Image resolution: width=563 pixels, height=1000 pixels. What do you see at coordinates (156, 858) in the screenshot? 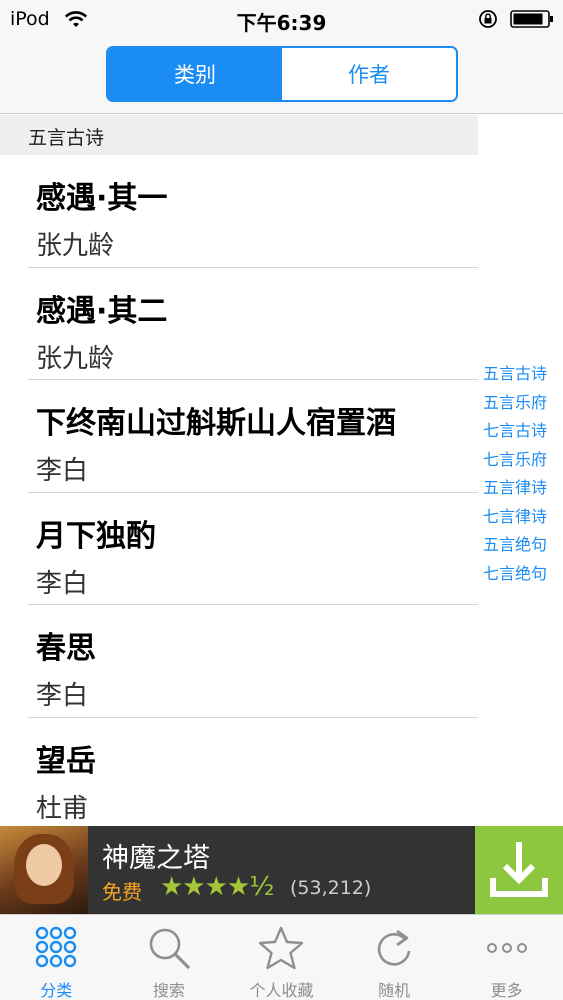
I see `ad-app-title: 神魔之塔` at bounding box center [156, 858].